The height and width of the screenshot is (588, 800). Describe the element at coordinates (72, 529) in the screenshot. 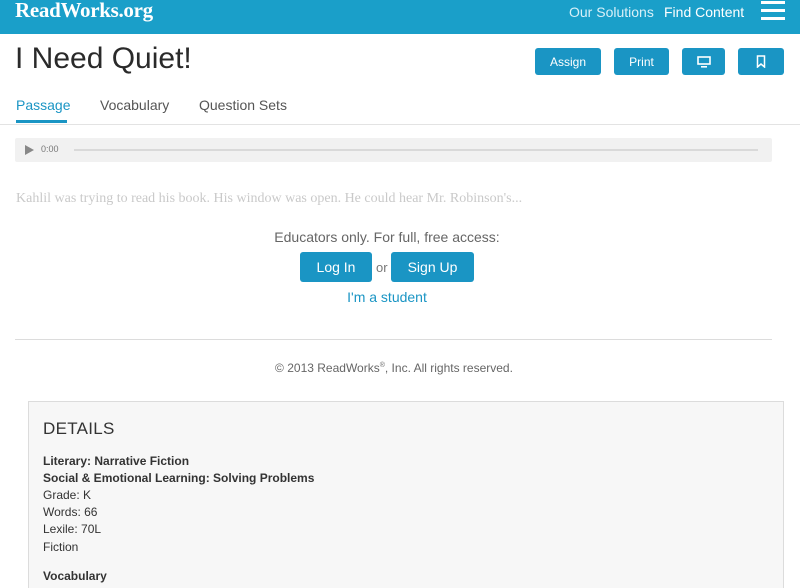

I see `detail-lexile: Lexile: 70L` at that location.